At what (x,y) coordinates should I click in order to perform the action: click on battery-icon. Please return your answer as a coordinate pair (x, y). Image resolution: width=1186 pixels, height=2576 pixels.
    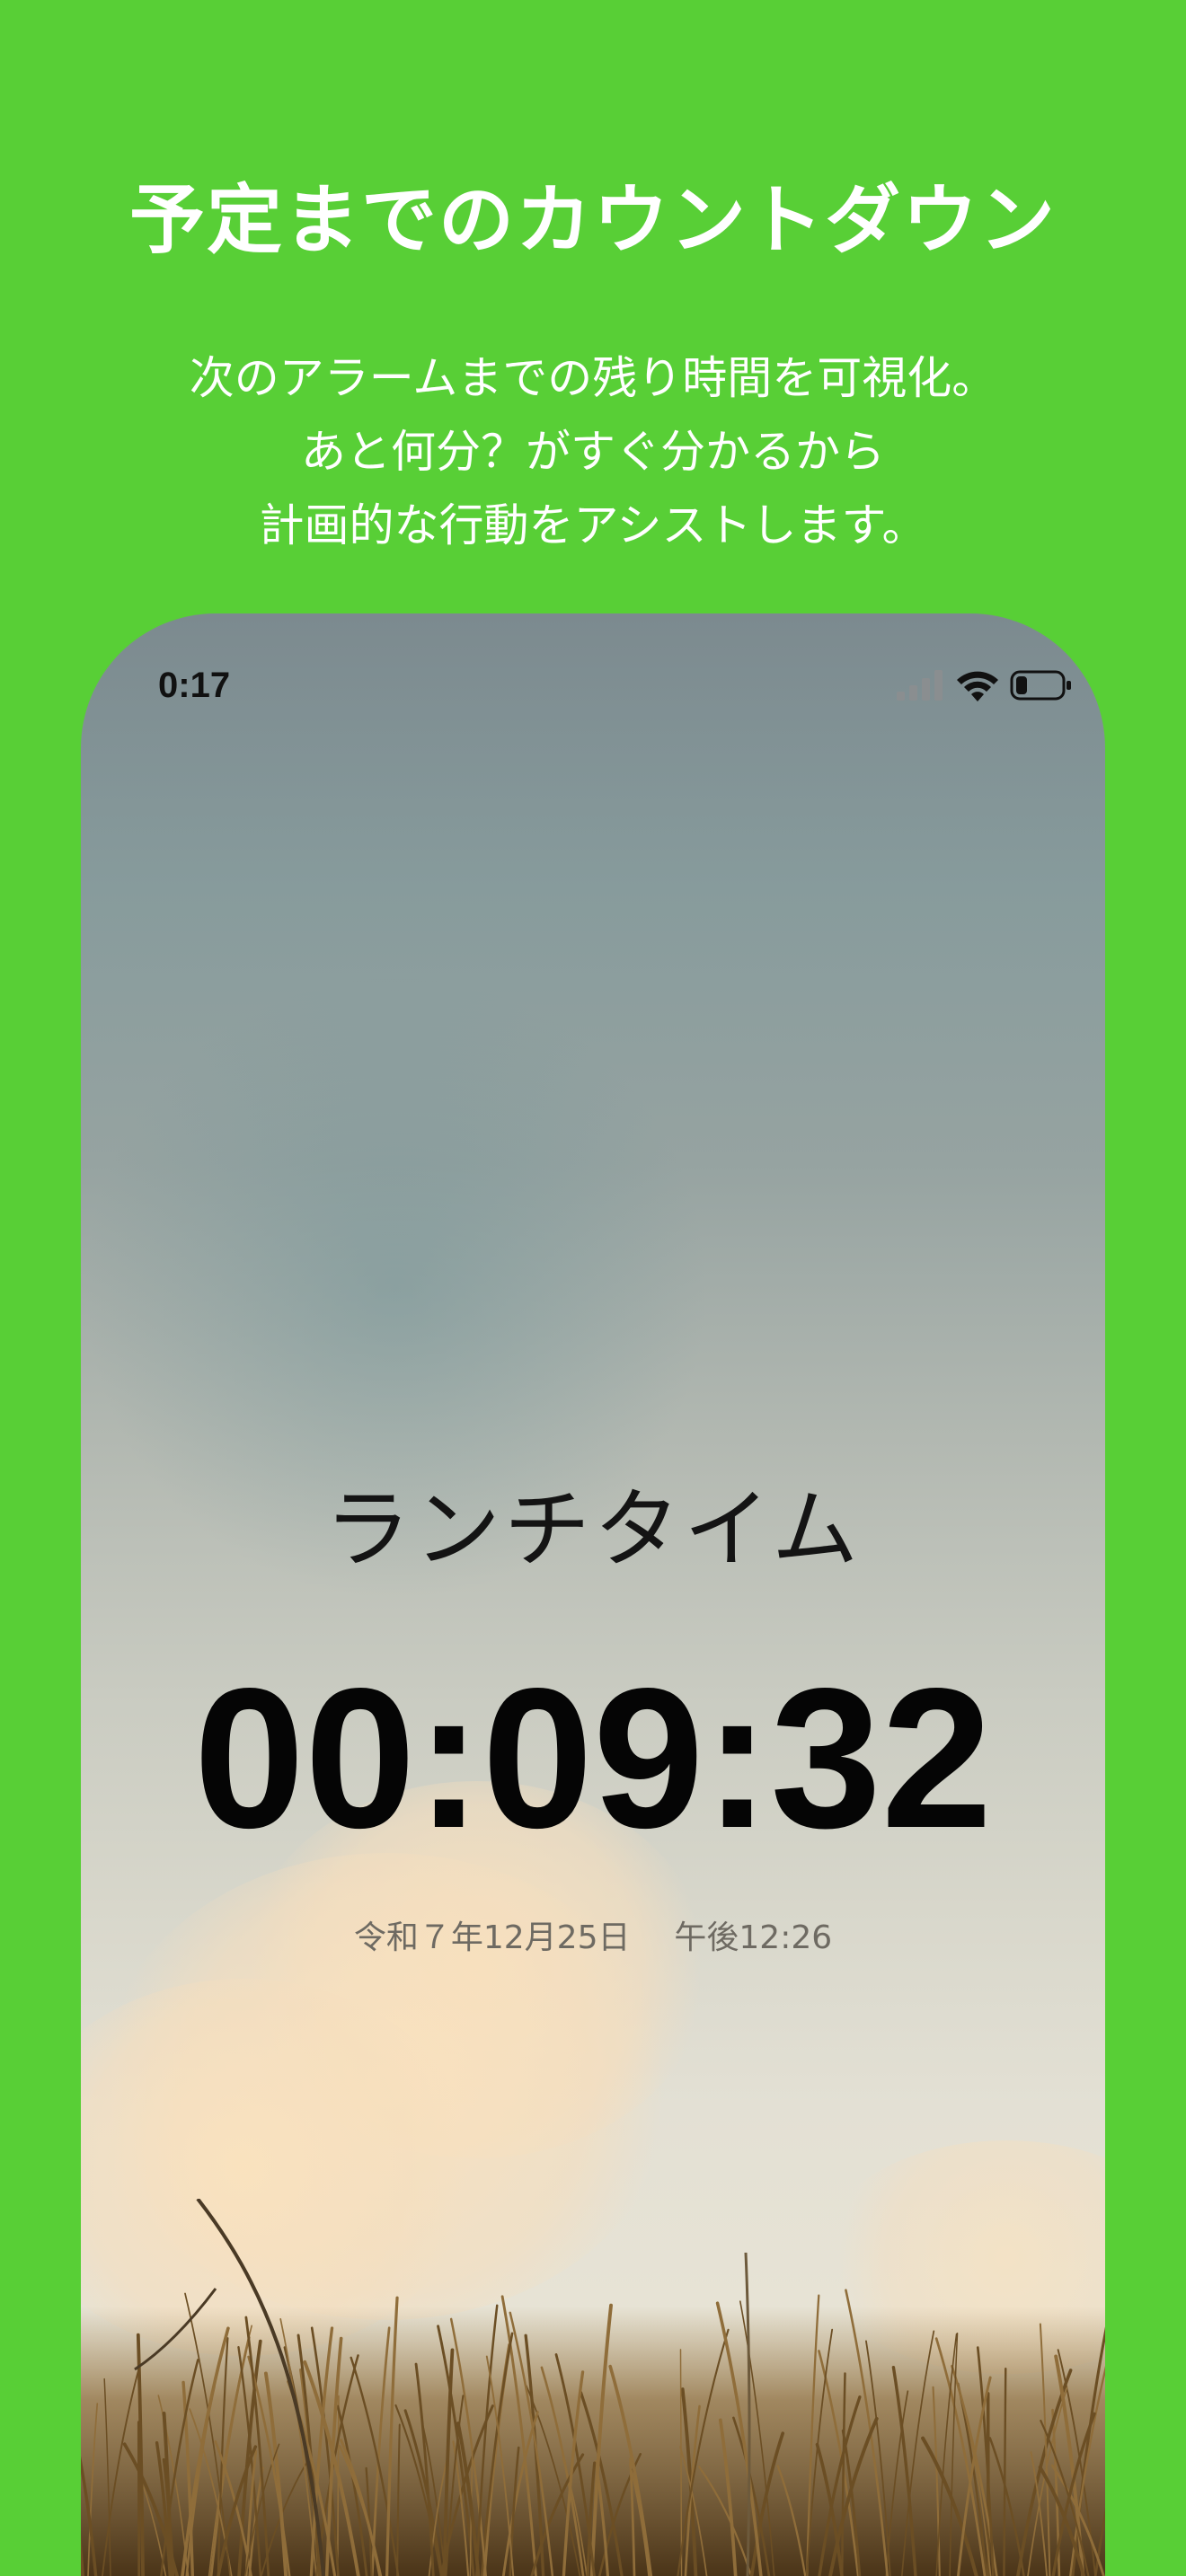
    Looking at the image, I should click on (1041, 687).